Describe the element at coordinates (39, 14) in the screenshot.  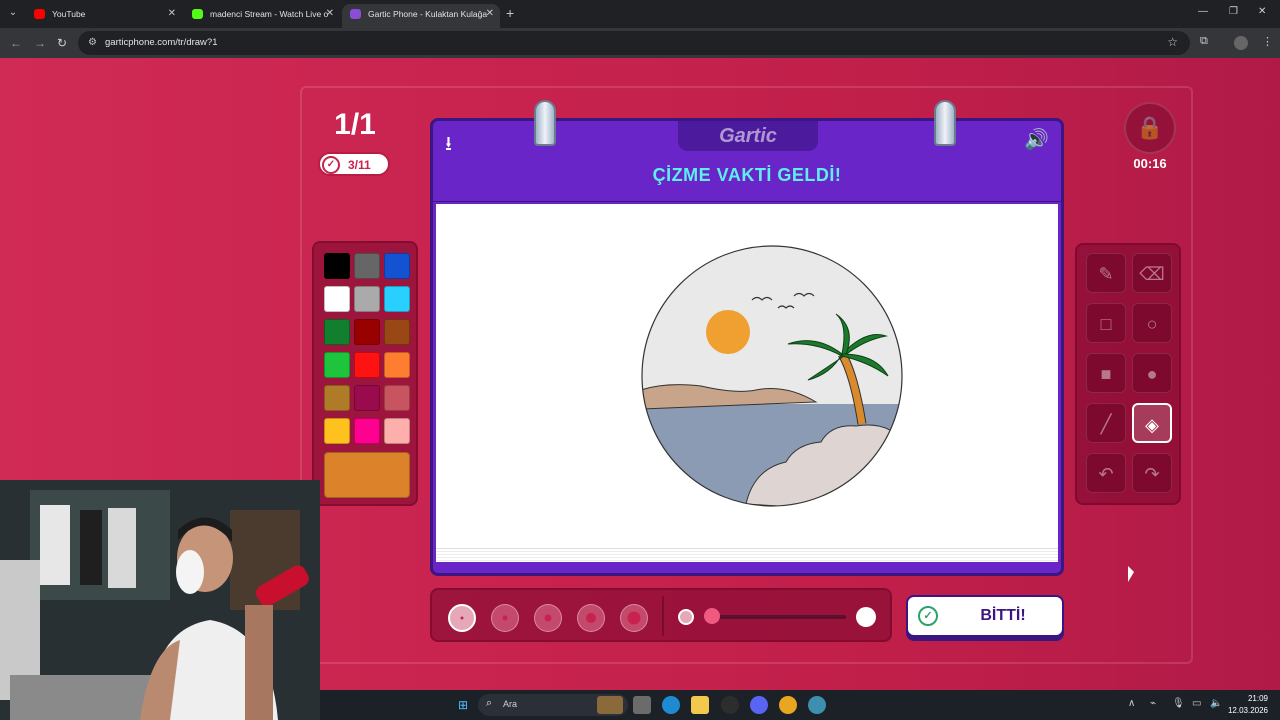
I see `youtube-icon` at that location.